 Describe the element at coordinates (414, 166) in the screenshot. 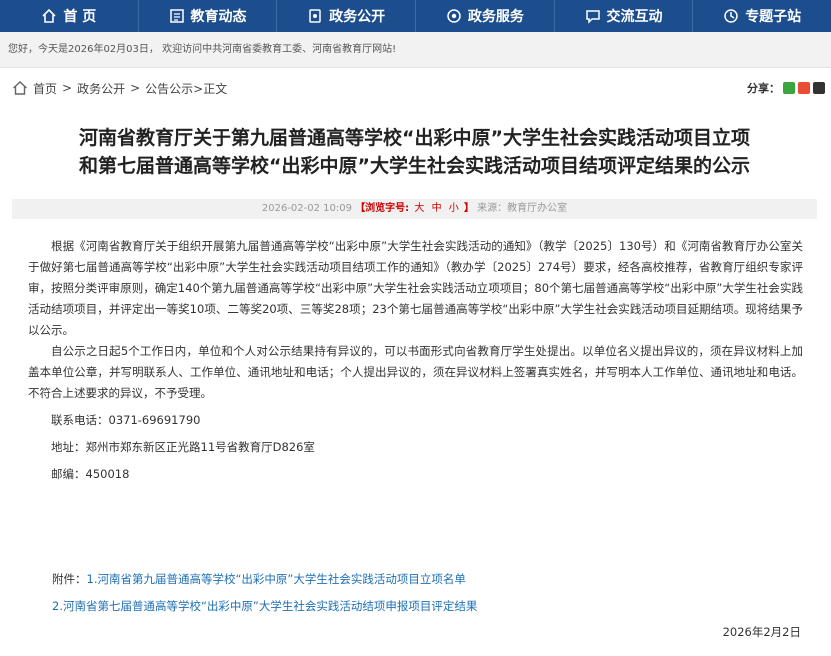

I see `article-title-line2: 和第七届普通高等学校“出彩中原”大学生社会实践活动项目结项评定结果的公示` at that location.